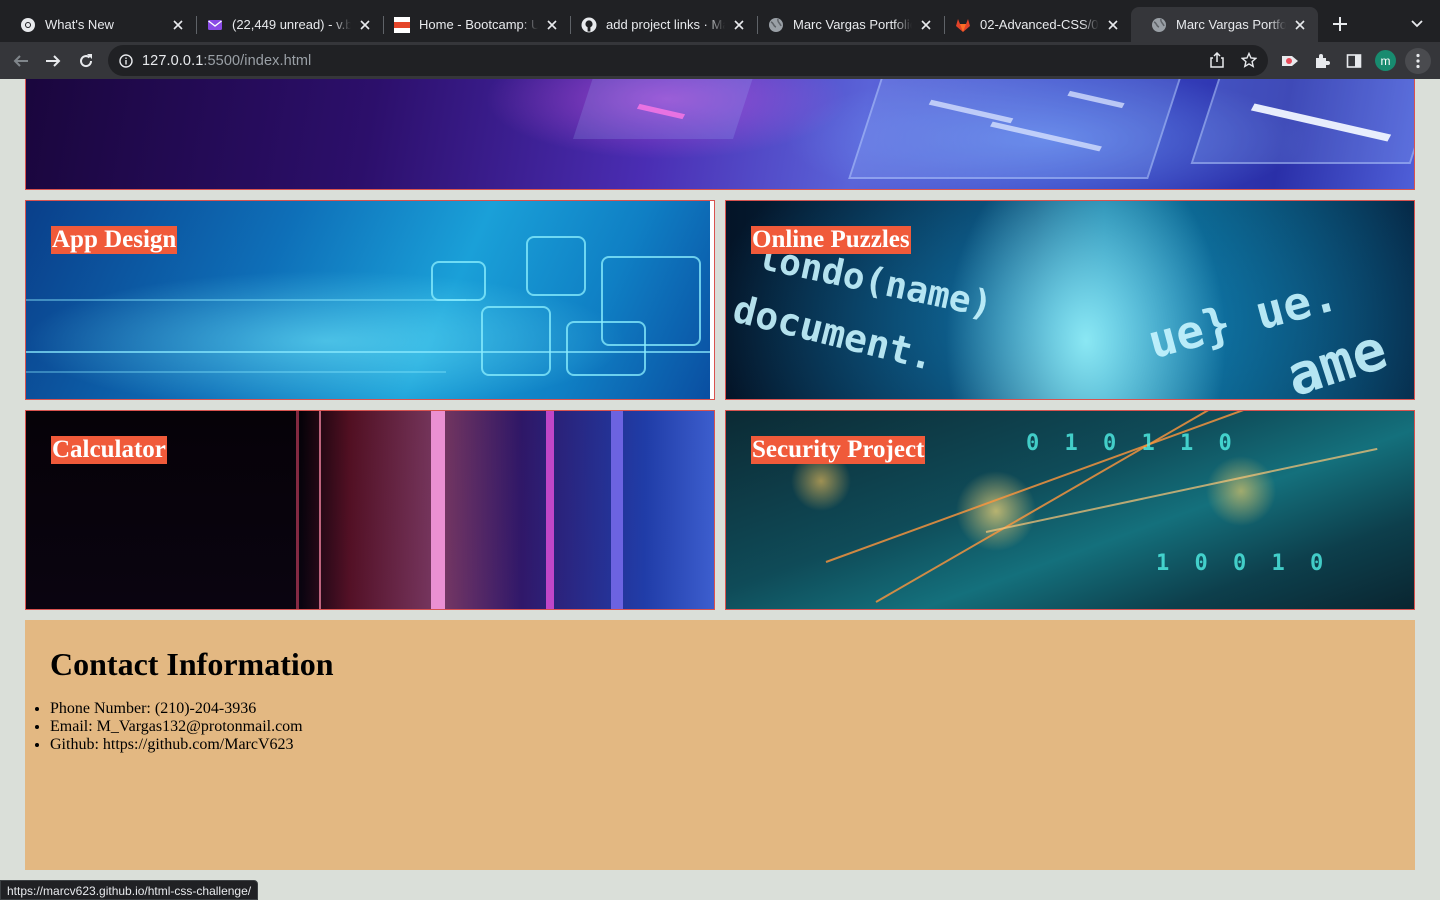 This screenshot has height=900, width=1440. What do you see at coordinates (720, 134) in the screenshot?
I see `hero-banner-image` at bounding box center [720, 134].